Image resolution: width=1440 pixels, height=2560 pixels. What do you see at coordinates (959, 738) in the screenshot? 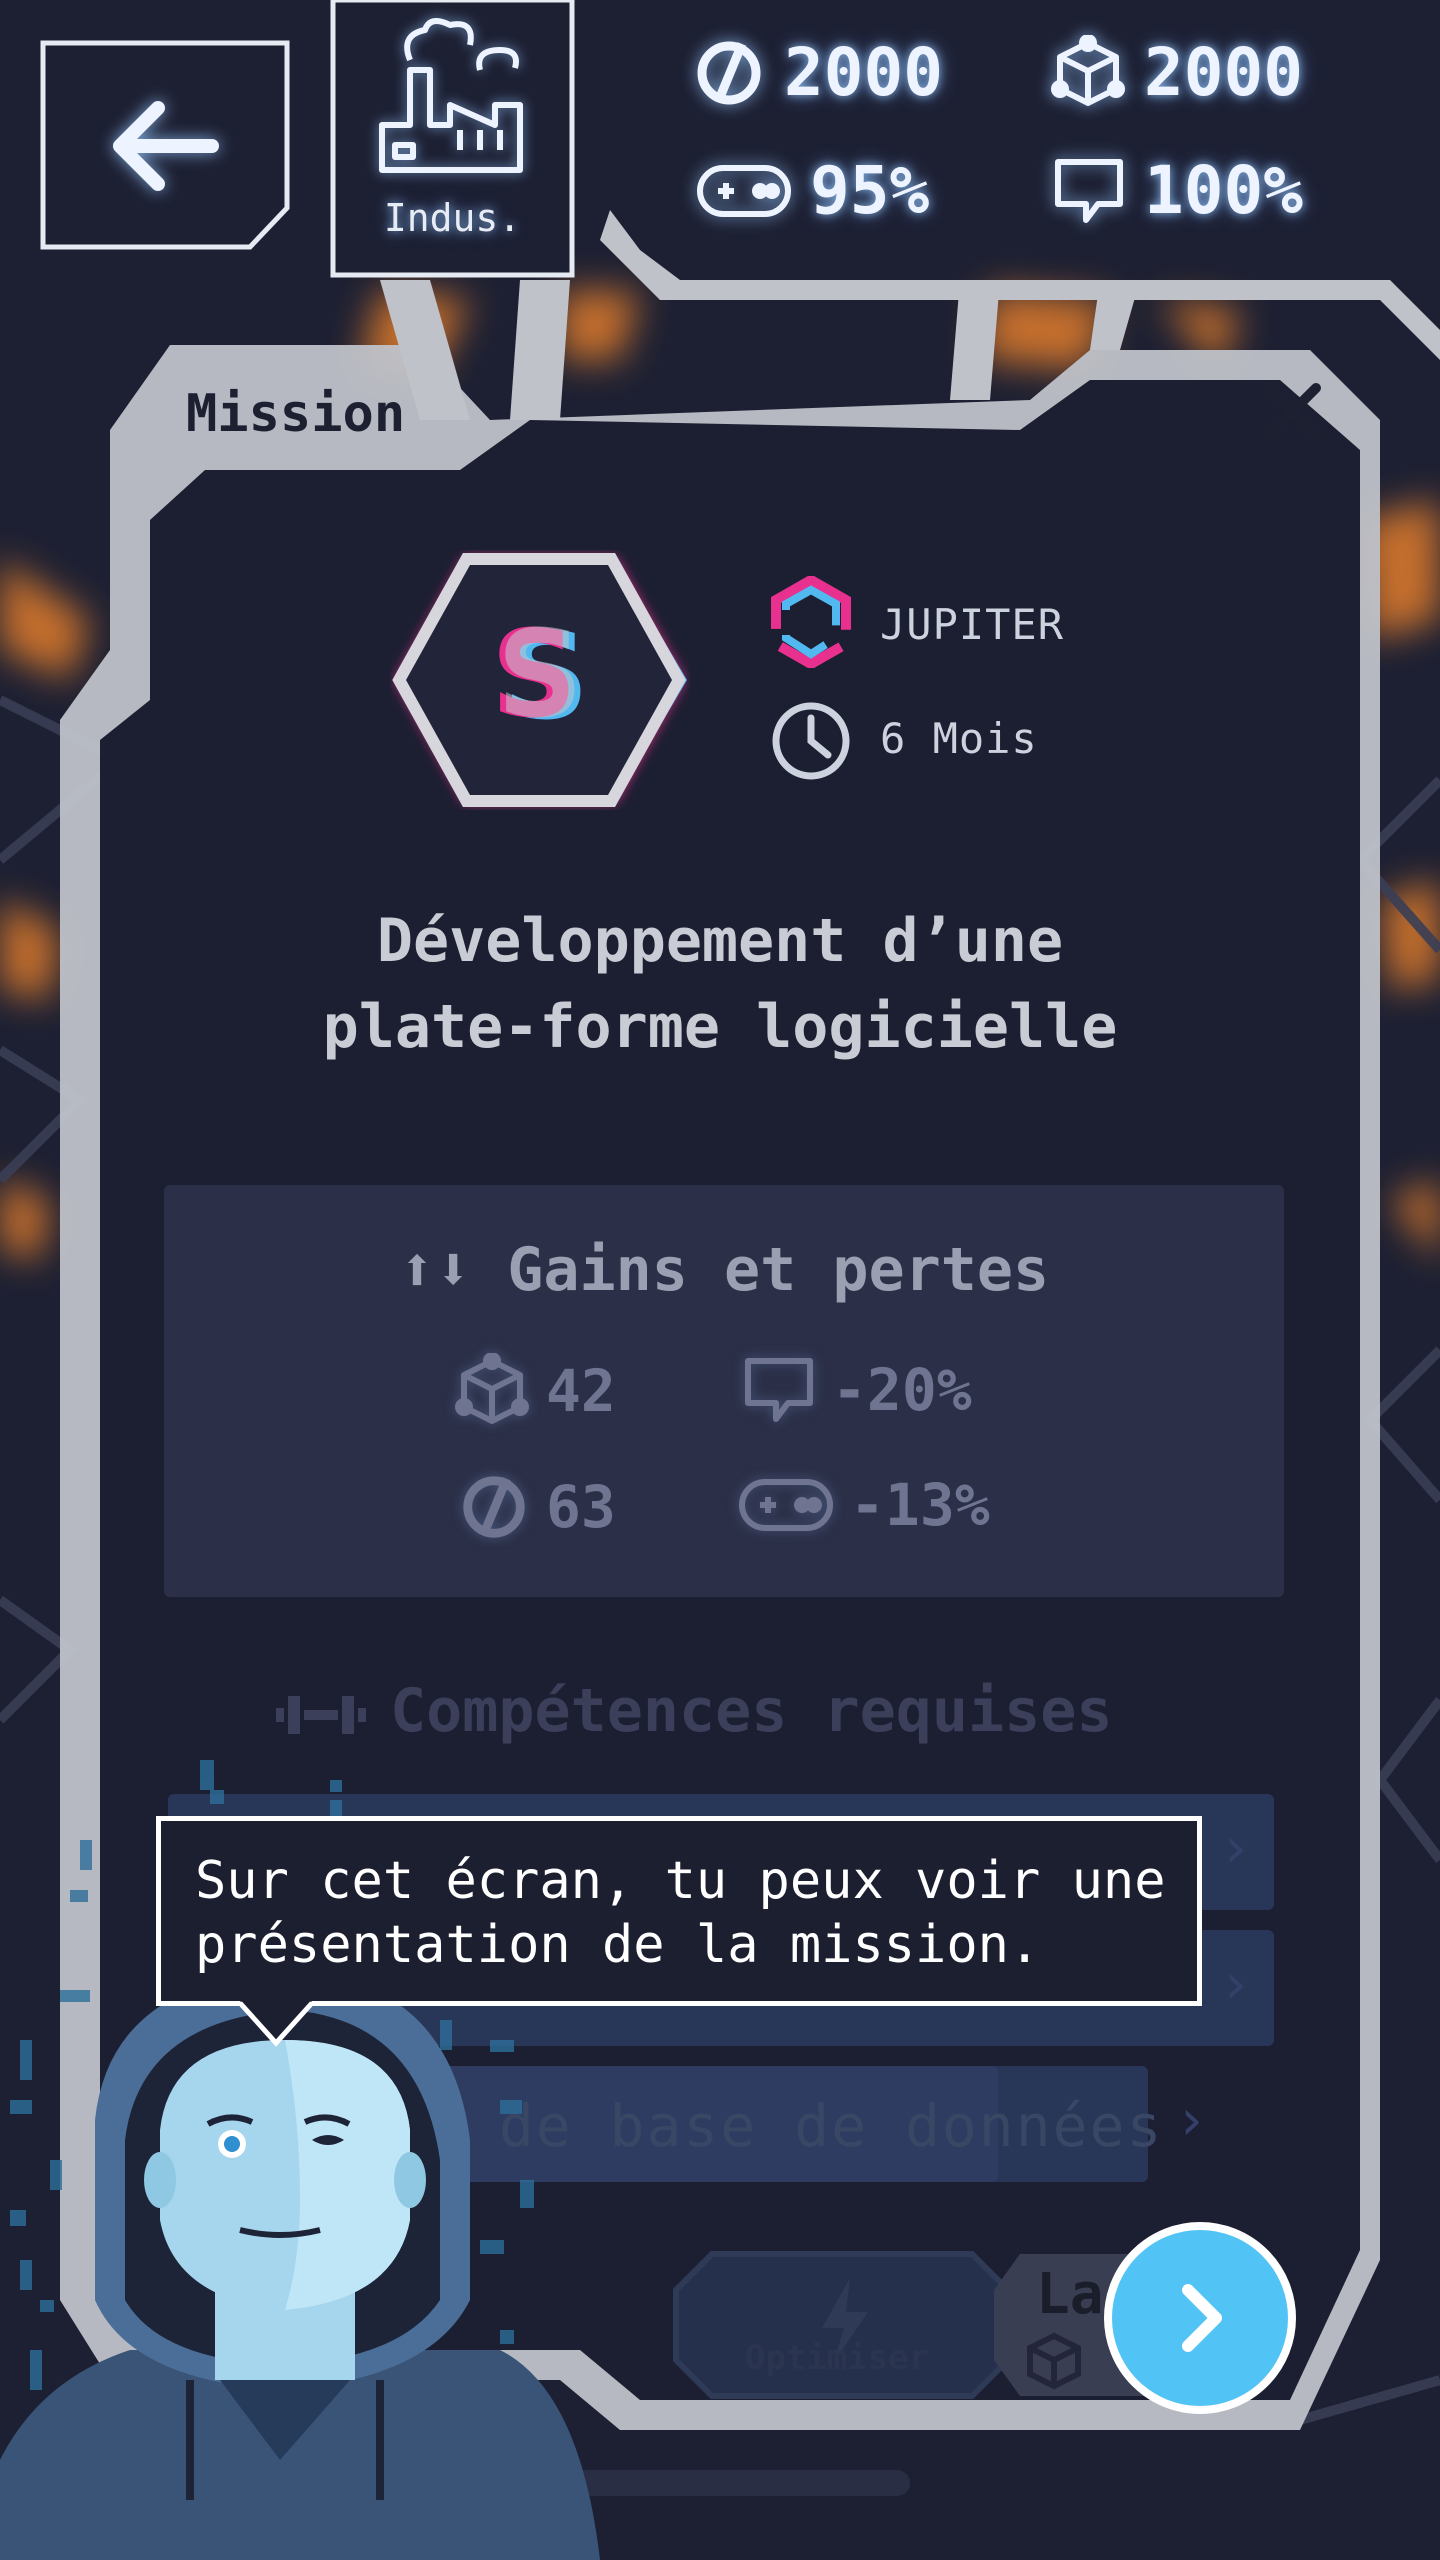
I see `mission-duration: 6 Mois` at bounding box center [959, 738].